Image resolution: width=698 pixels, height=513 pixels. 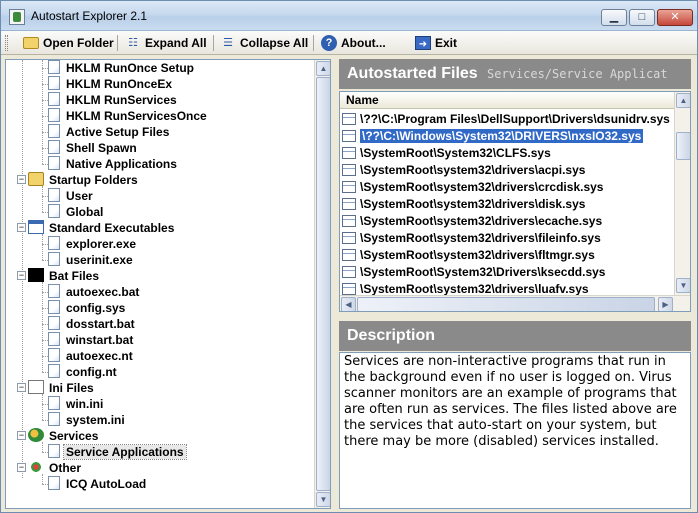 I want to click on file-list-row: \SystemRoot\System32\Drivers\ksecdd.sys, so click(x=473, y=272).